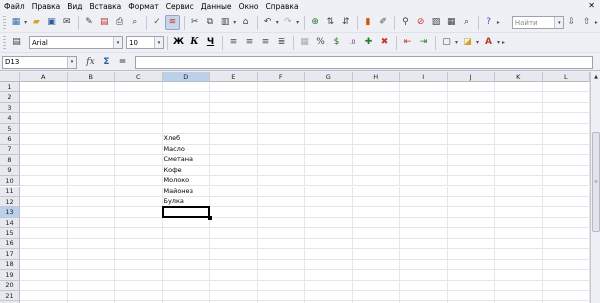 Image resolution: width=600 pixels, height=303 pixels. What do you see at coordinates (456, 42) in the screenshot?
I see `borders-dropdown-icon: ▾` at bounding box center [456, 42].